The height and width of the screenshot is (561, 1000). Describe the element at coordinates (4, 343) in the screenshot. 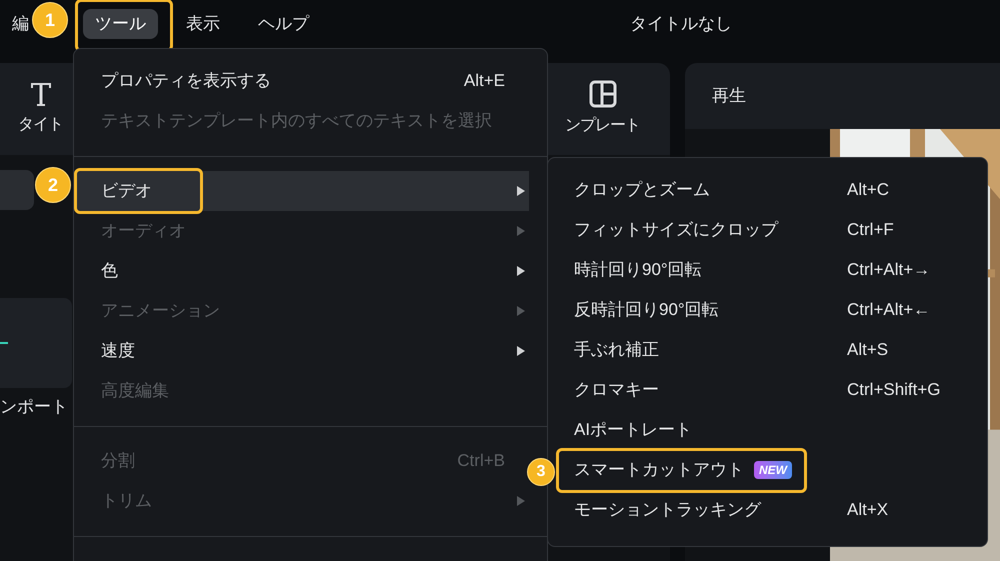

I see `dash-icon` at that location.